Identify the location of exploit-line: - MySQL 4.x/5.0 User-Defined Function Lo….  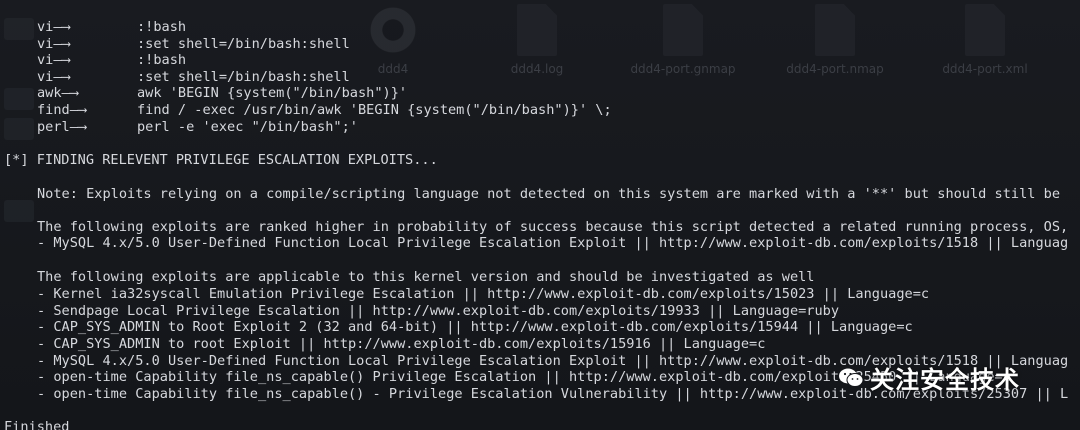
(553, 243).